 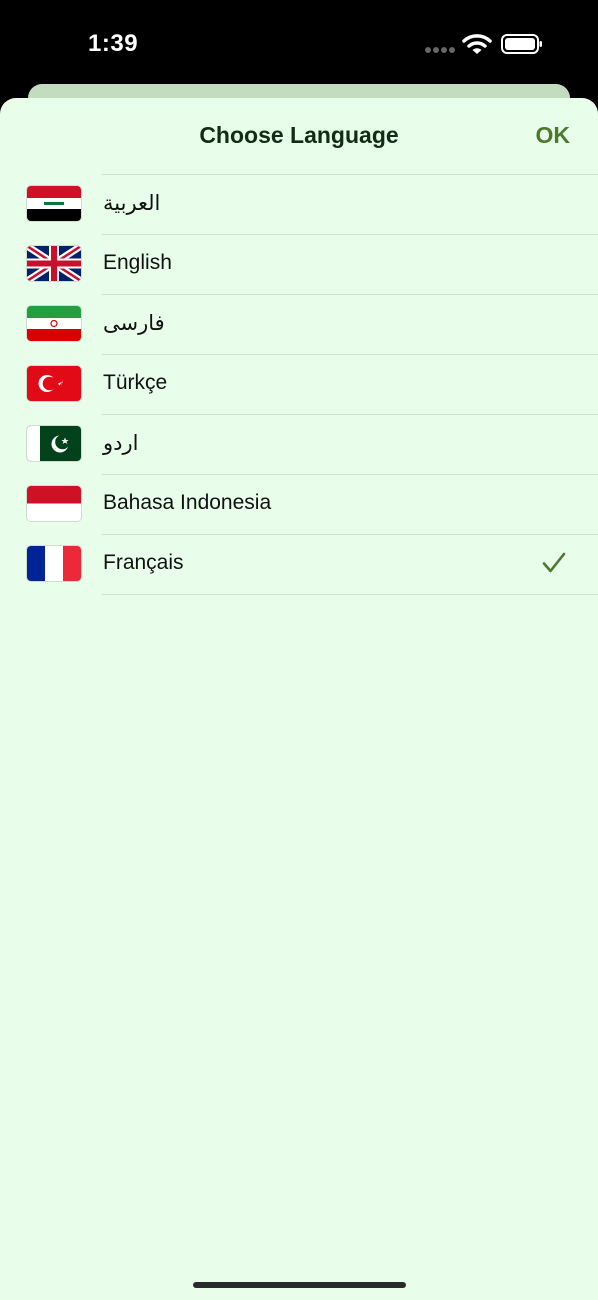 What do you see at coordinates (299, 1285) in the screenshot?
I see `home-indicator` at bounding box center [299, 1285].